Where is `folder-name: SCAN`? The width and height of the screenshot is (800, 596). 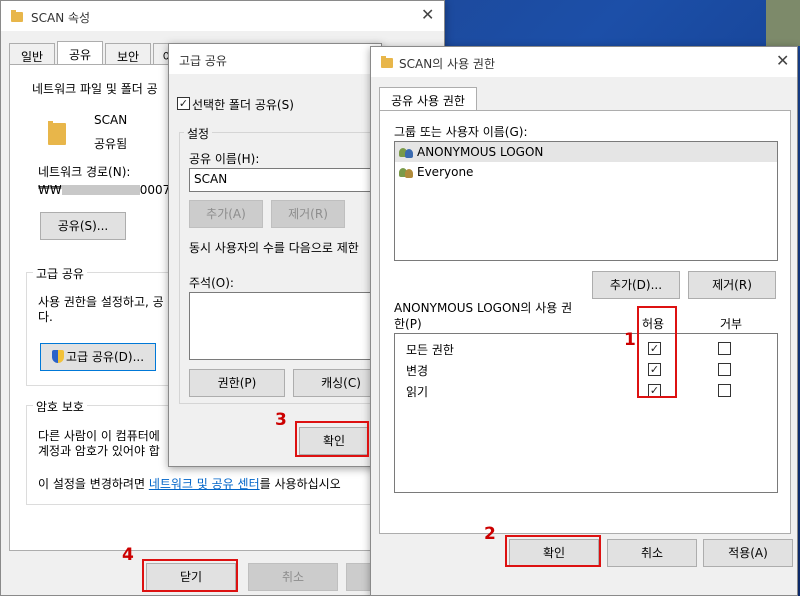
folder-name: SCAN is located at coordinates (111, 120).